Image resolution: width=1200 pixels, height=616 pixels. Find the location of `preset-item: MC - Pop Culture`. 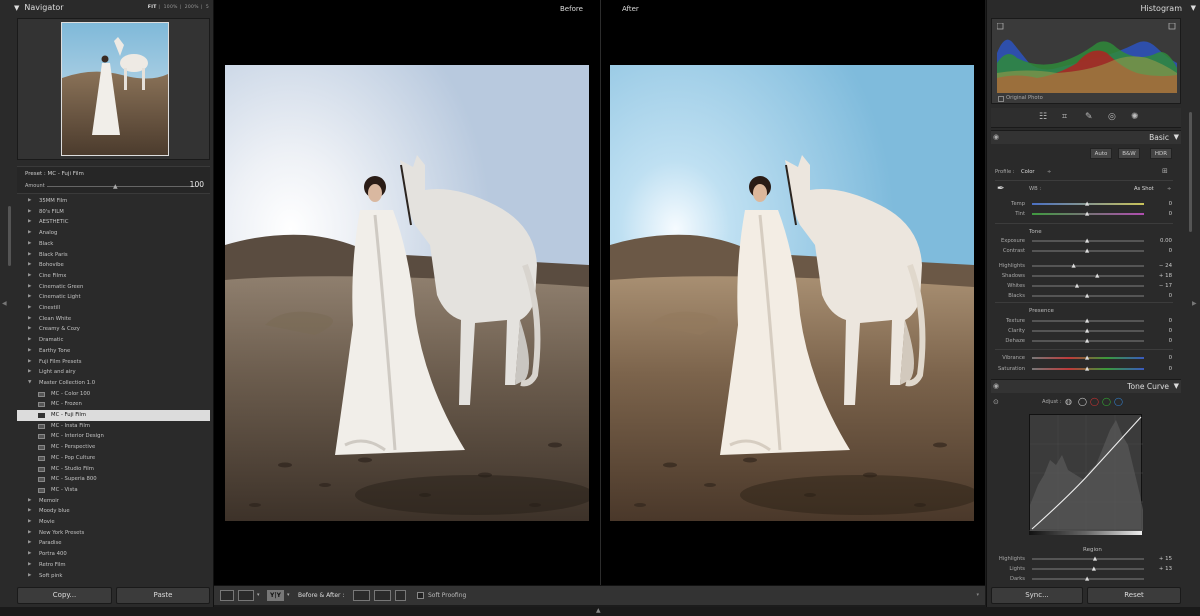

preset-item: MC - Pop Culture is located at coordinates (113, 458).